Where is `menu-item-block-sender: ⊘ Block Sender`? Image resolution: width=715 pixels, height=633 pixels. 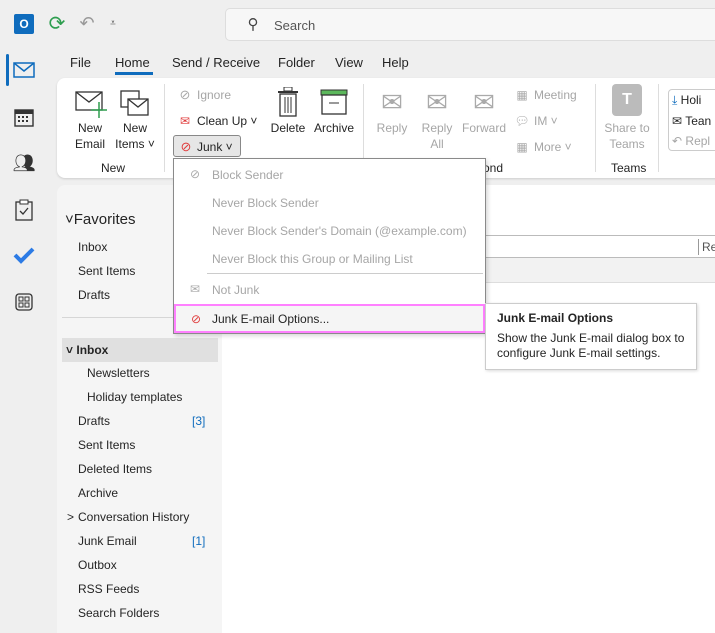
menu-item-block-sender: ⊘ Block Sender is located at coordinates (329, 174).